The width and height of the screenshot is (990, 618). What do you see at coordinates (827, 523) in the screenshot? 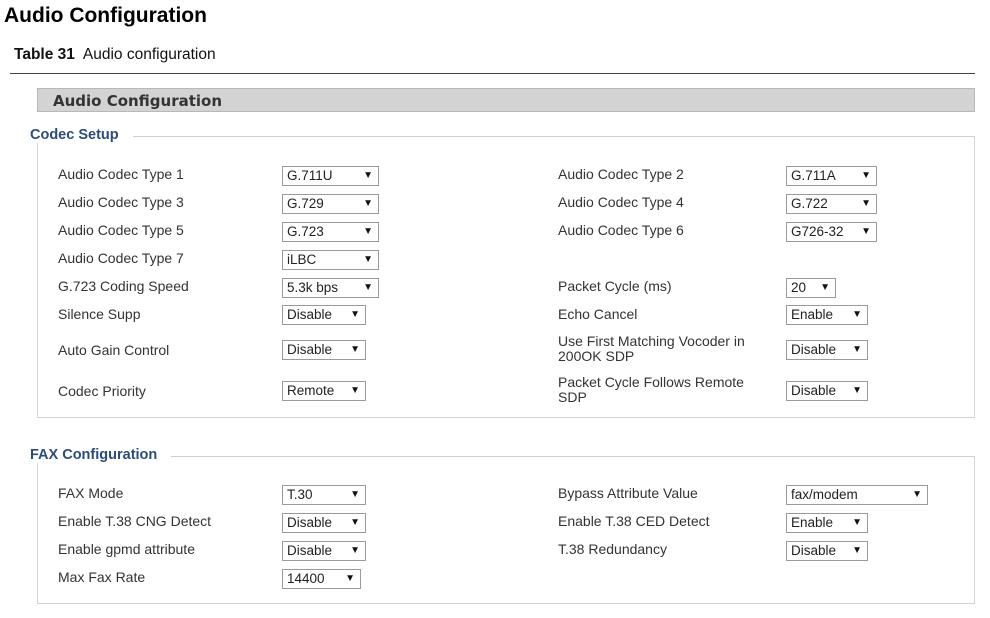
I see `enable-t38-ced-detect-select: Enable ▼` at bounding box center [827, 523].